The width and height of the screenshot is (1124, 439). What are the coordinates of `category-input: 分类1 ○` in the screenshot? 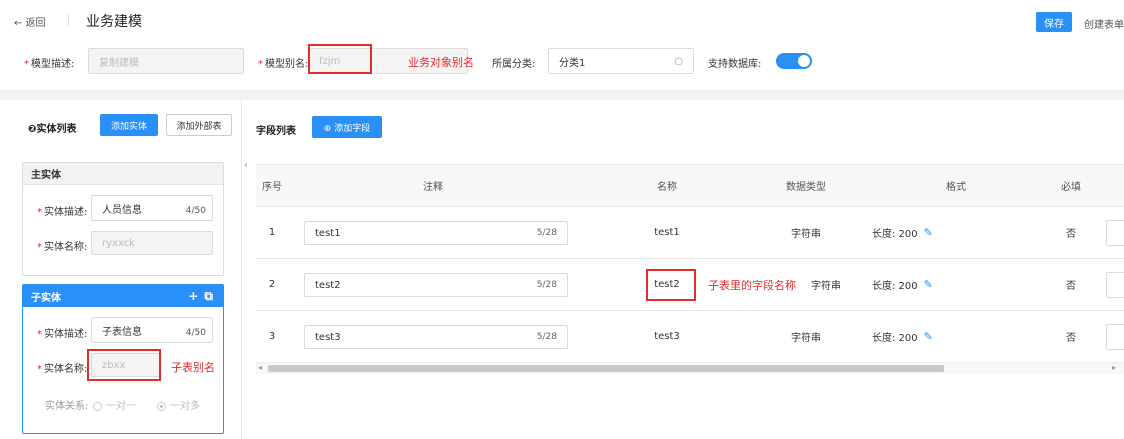 It's located at (621, 61).